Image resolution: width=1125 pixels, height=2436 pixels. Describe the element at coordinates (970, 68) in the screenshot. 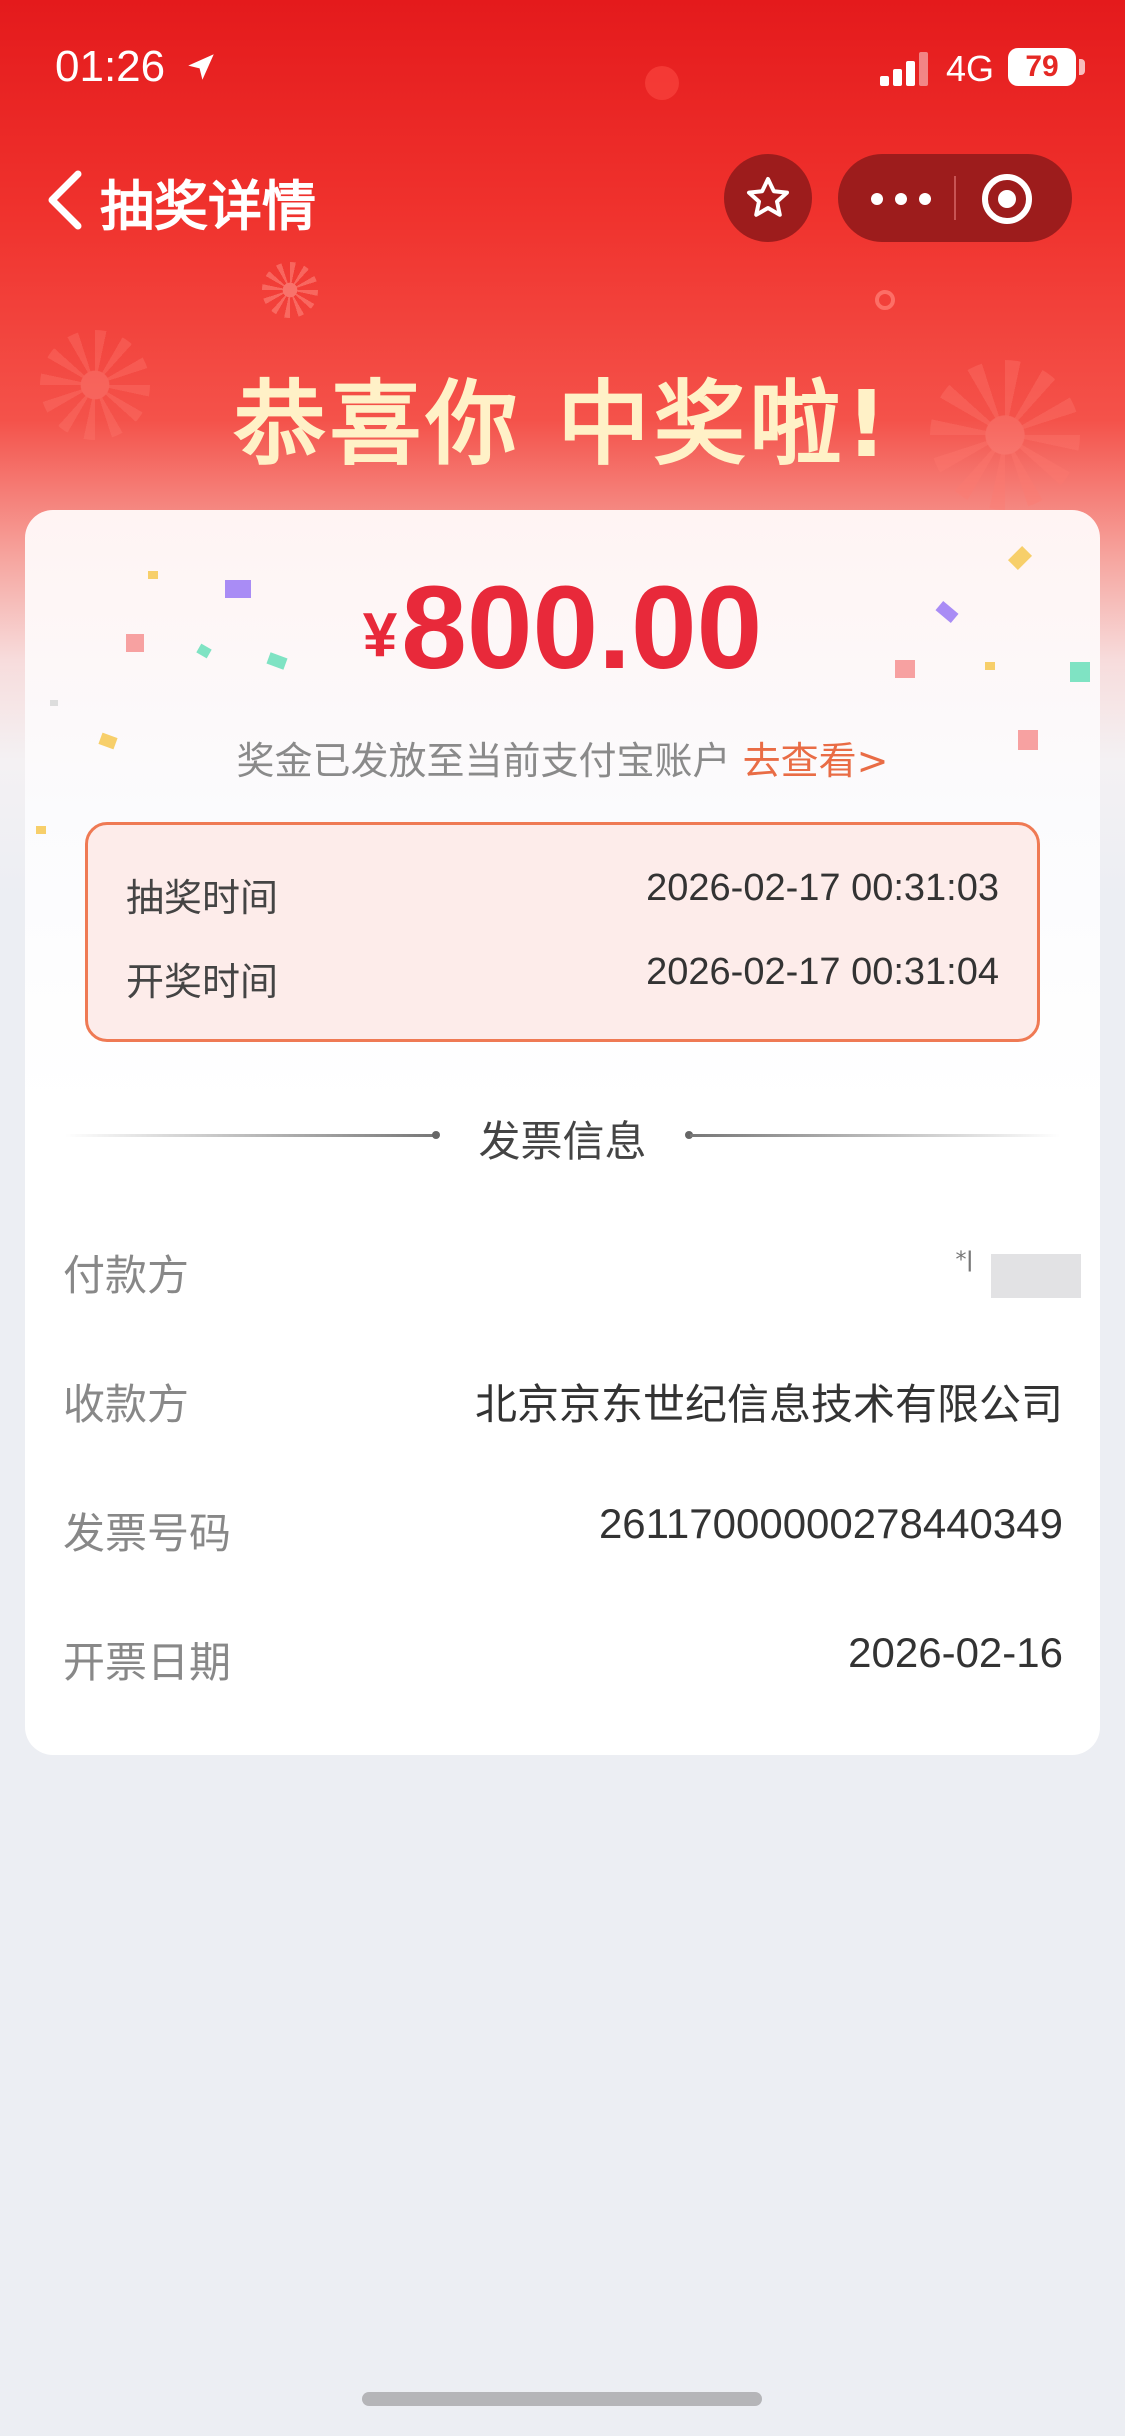

I see `network-type: 4G` at that location.